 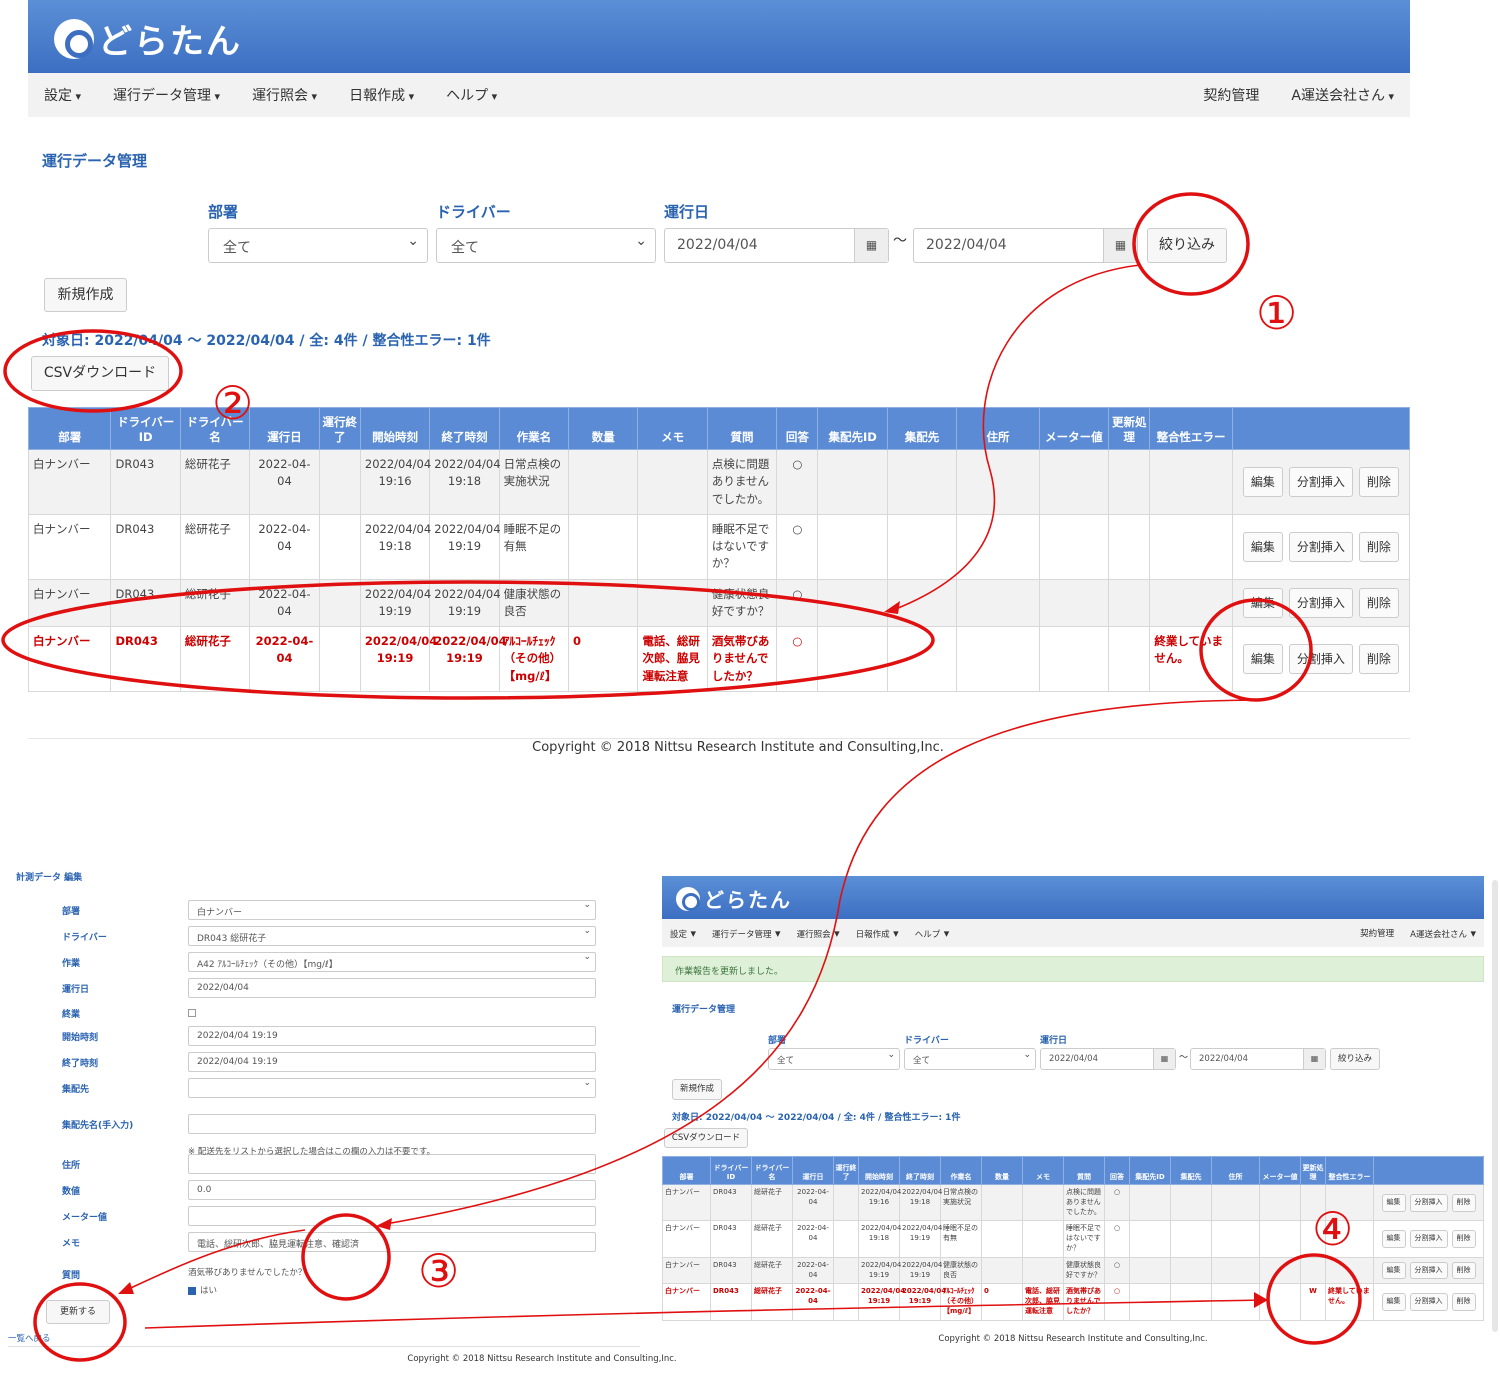 I want to click on field-input: 0.0, so click(x=392, y=1190).